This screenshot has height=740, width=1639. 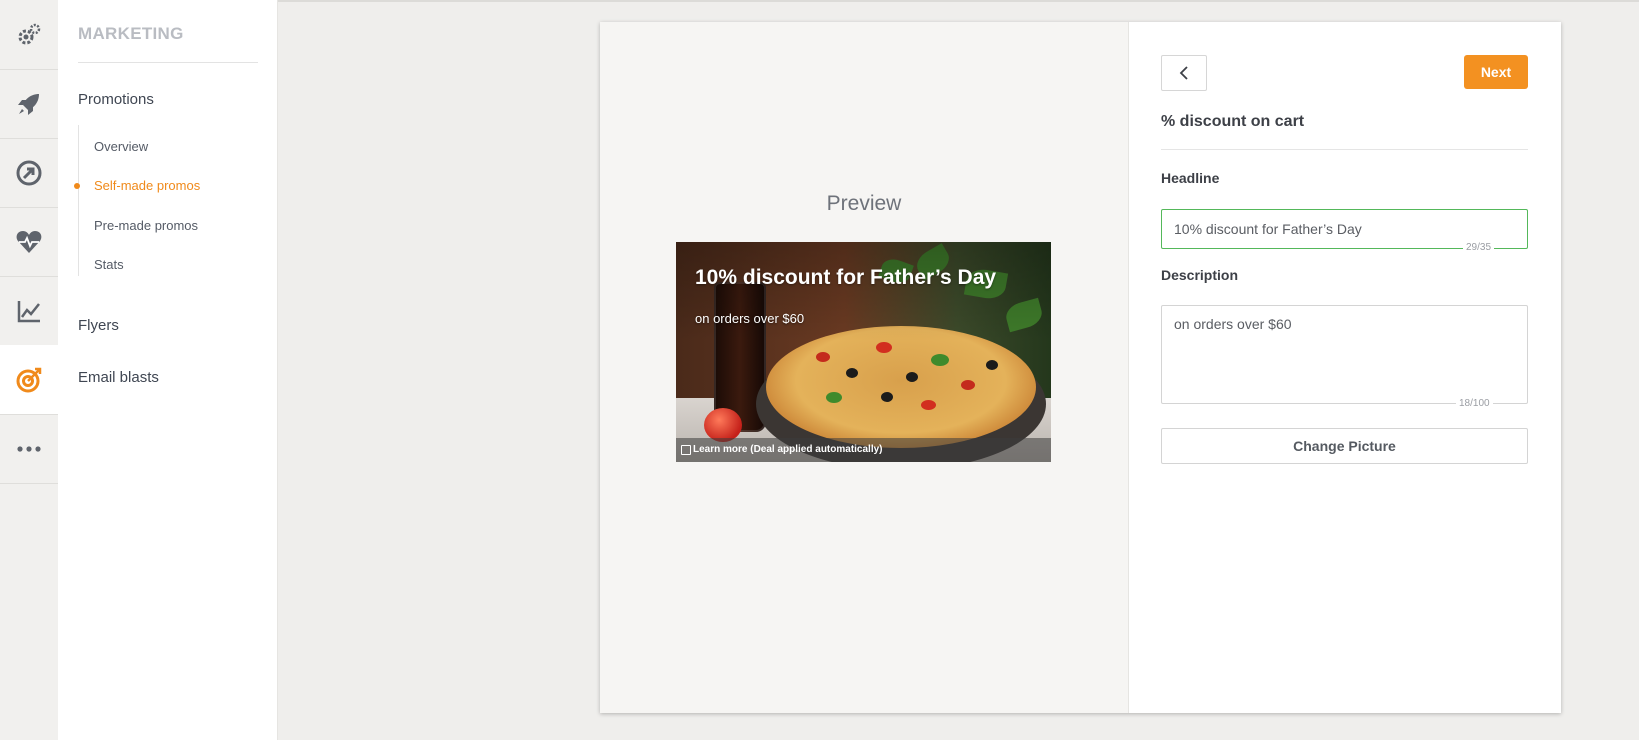 What do you see at coordinates (846, 277) in the screenshot?
I see `promo-headline: 10% discount for Father’s Day` at bounding box center [846, 277].